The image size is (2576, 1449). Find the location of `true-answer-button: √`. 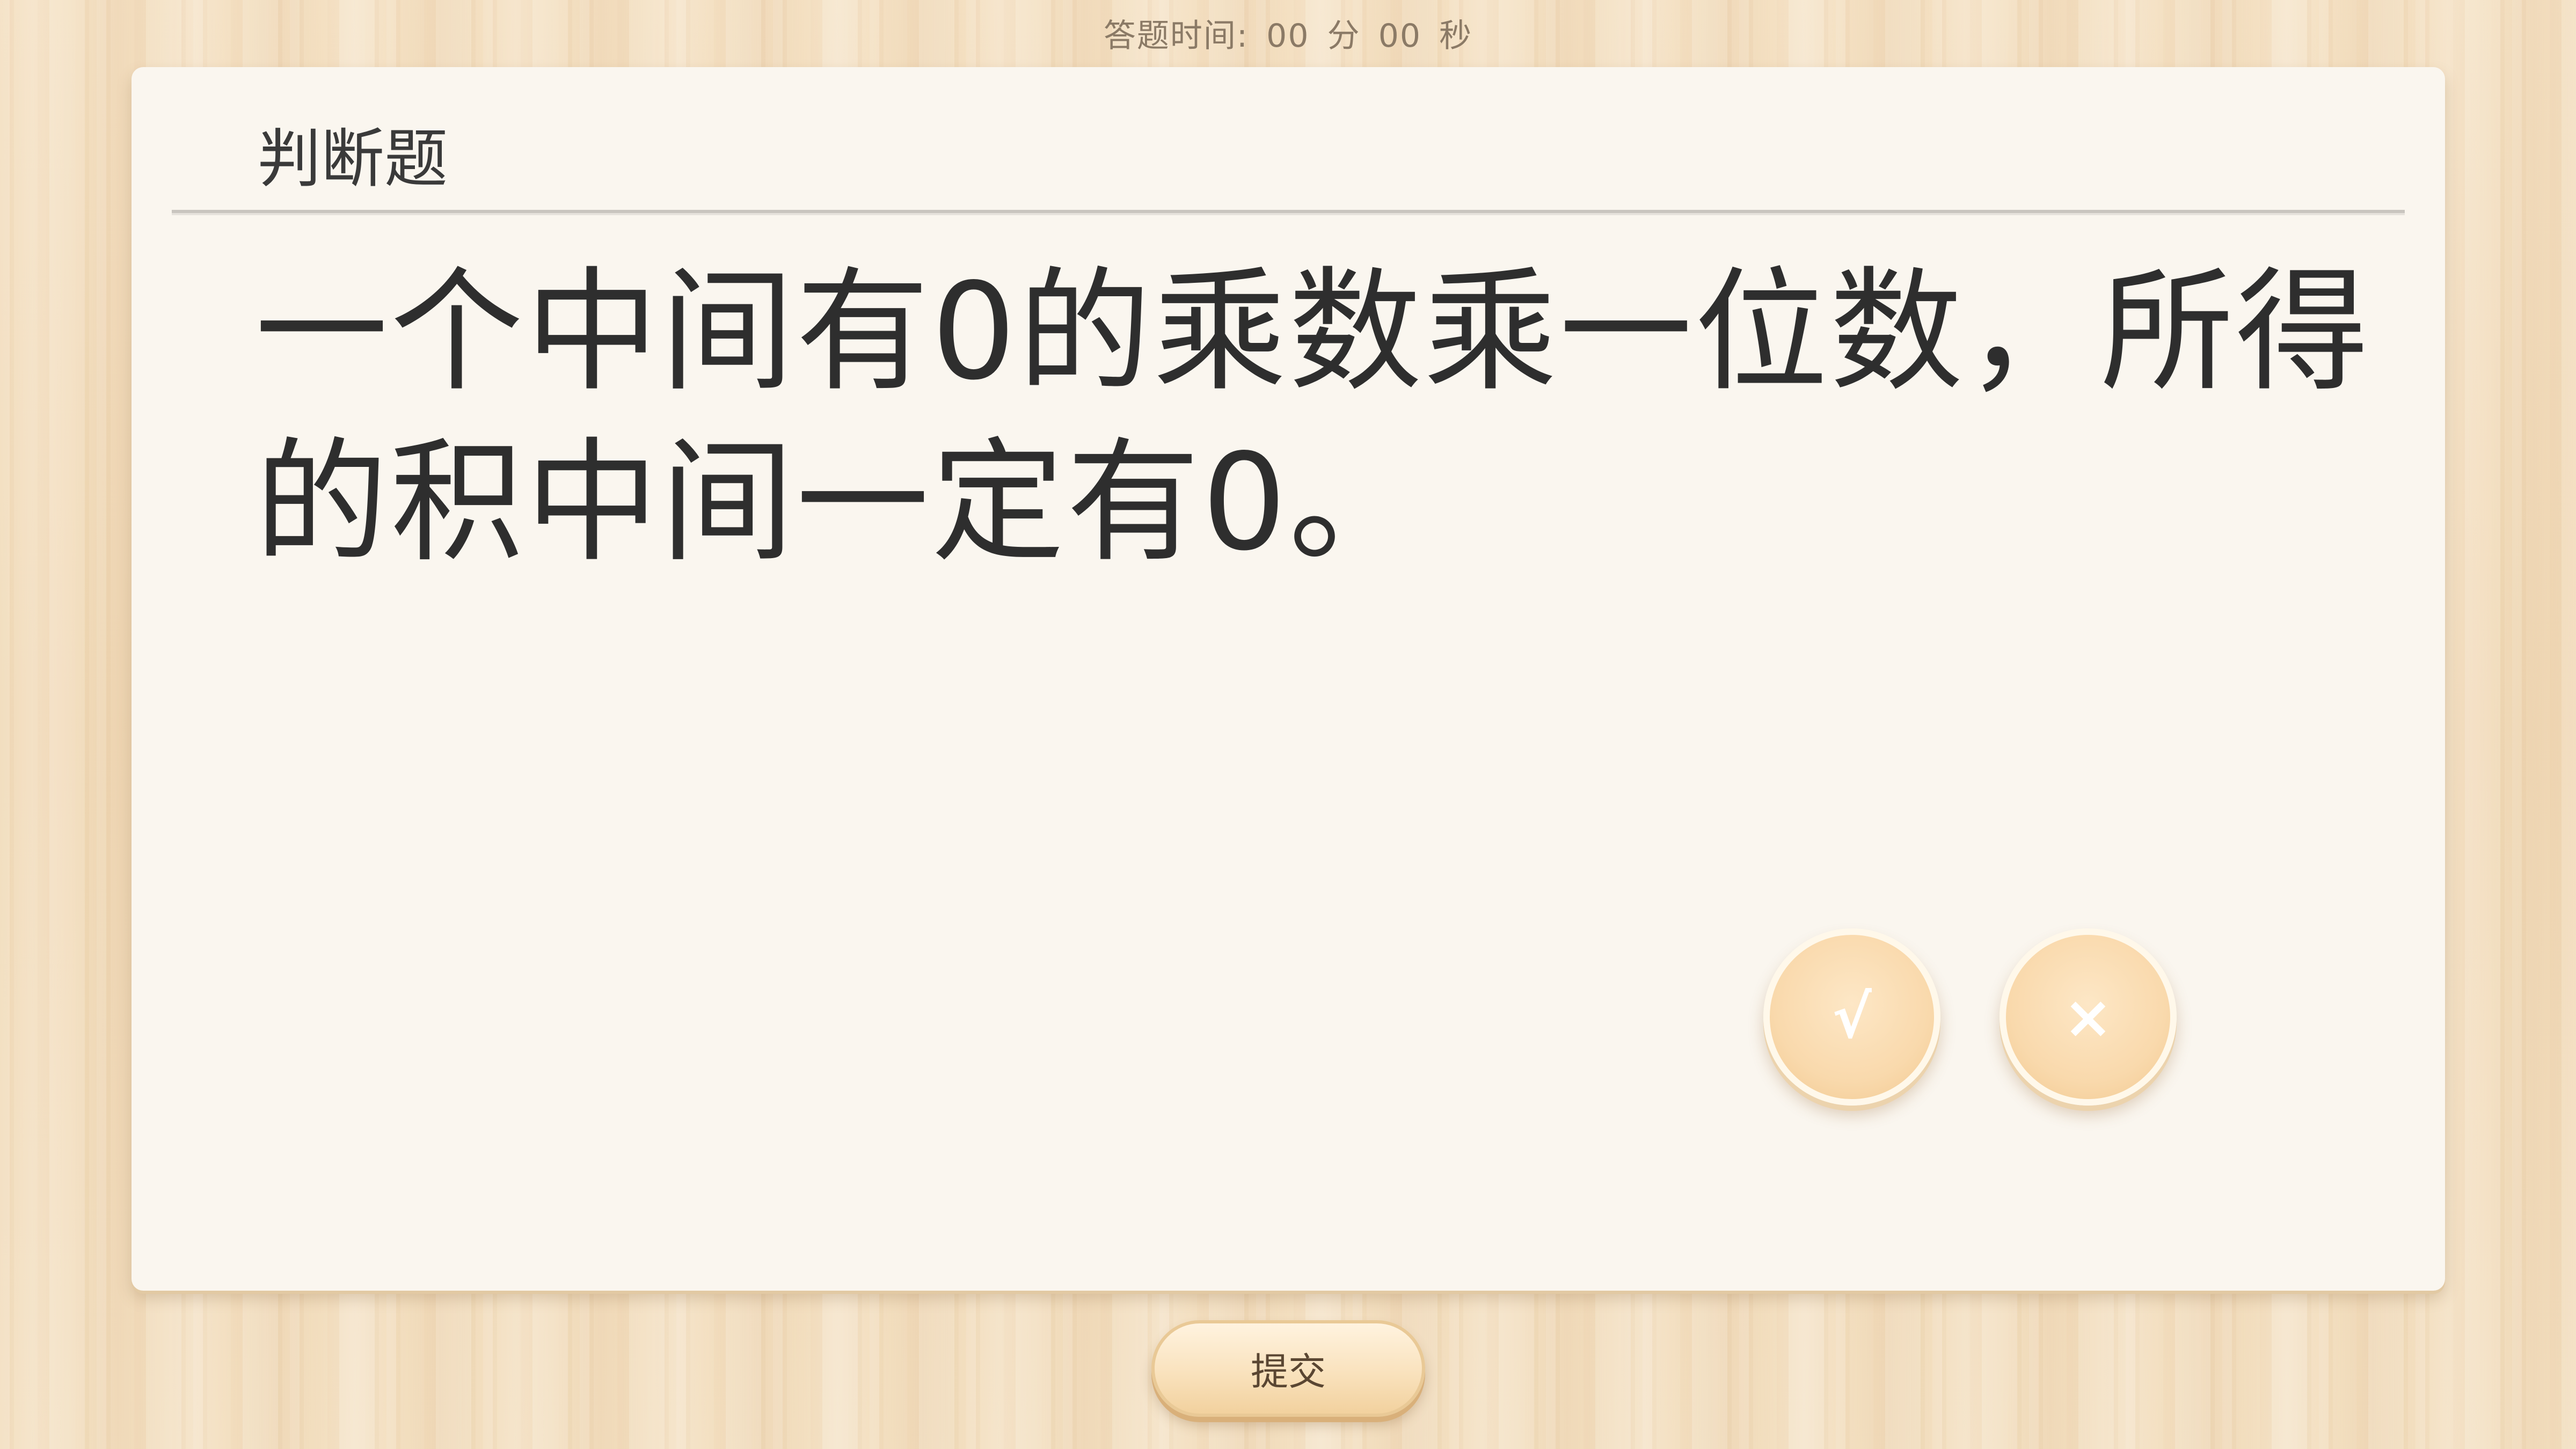

true-answer-button: √ is located at coordinates (1851, 1017).